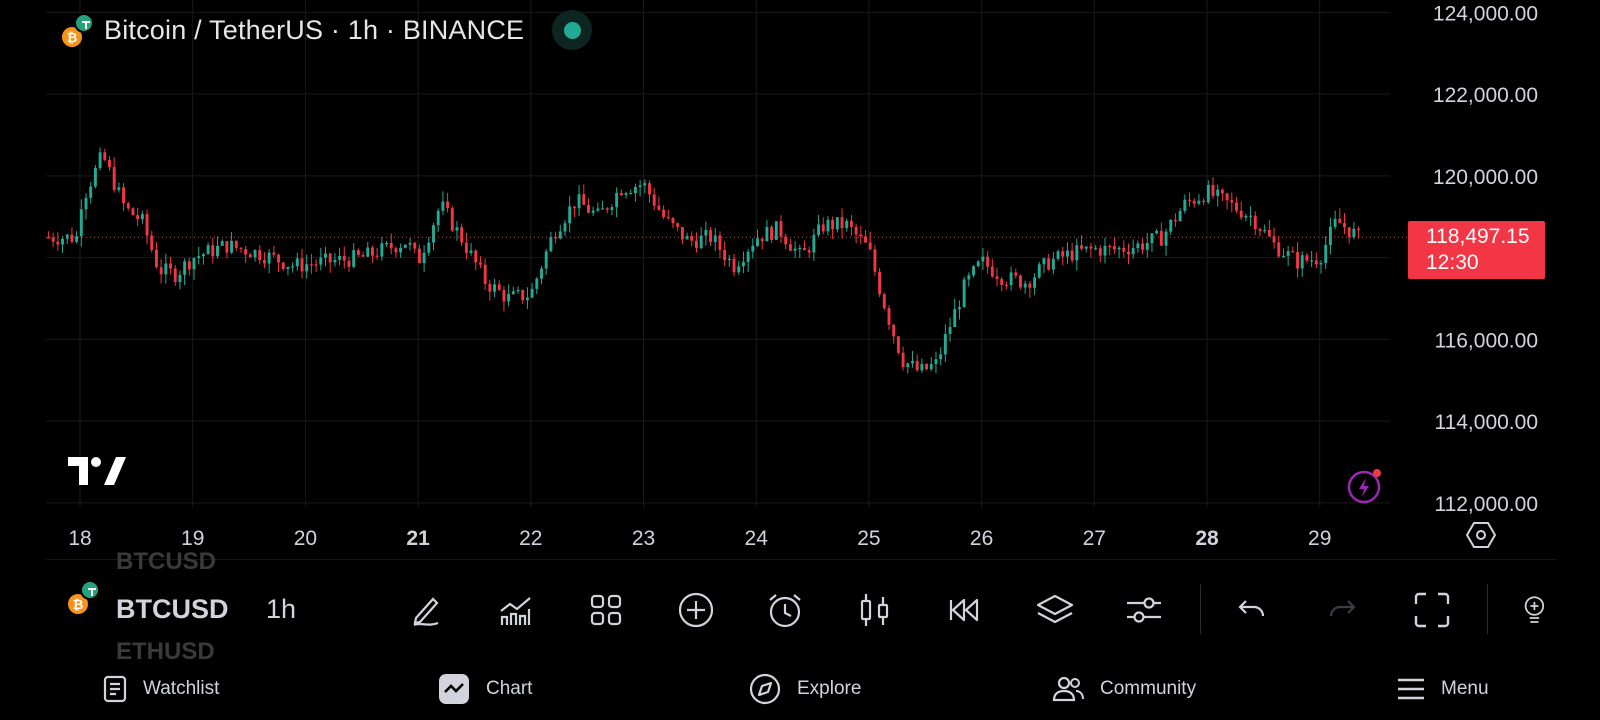  Describe the element at coordinates (172, 609) in the screenshot. I see `symbol-current: BTCUSD` at that location.